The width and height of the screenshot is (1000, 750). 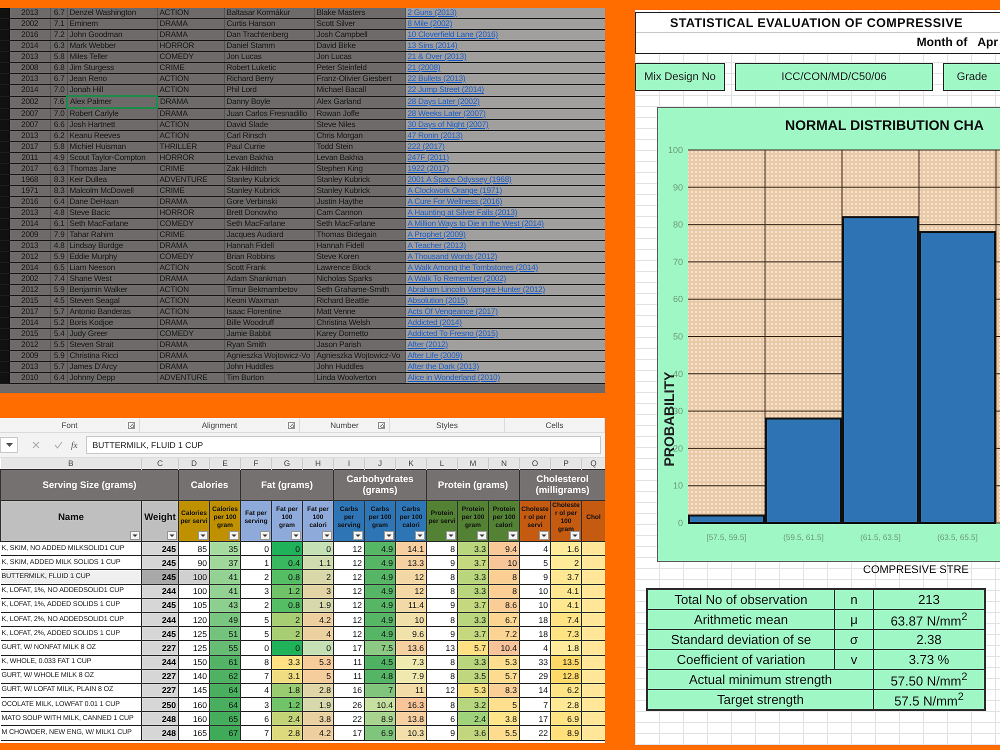 What do you see at coordinates (160, 662) in the screenshot?
I see `table-cell: 244` at bounding box center [160, 662].